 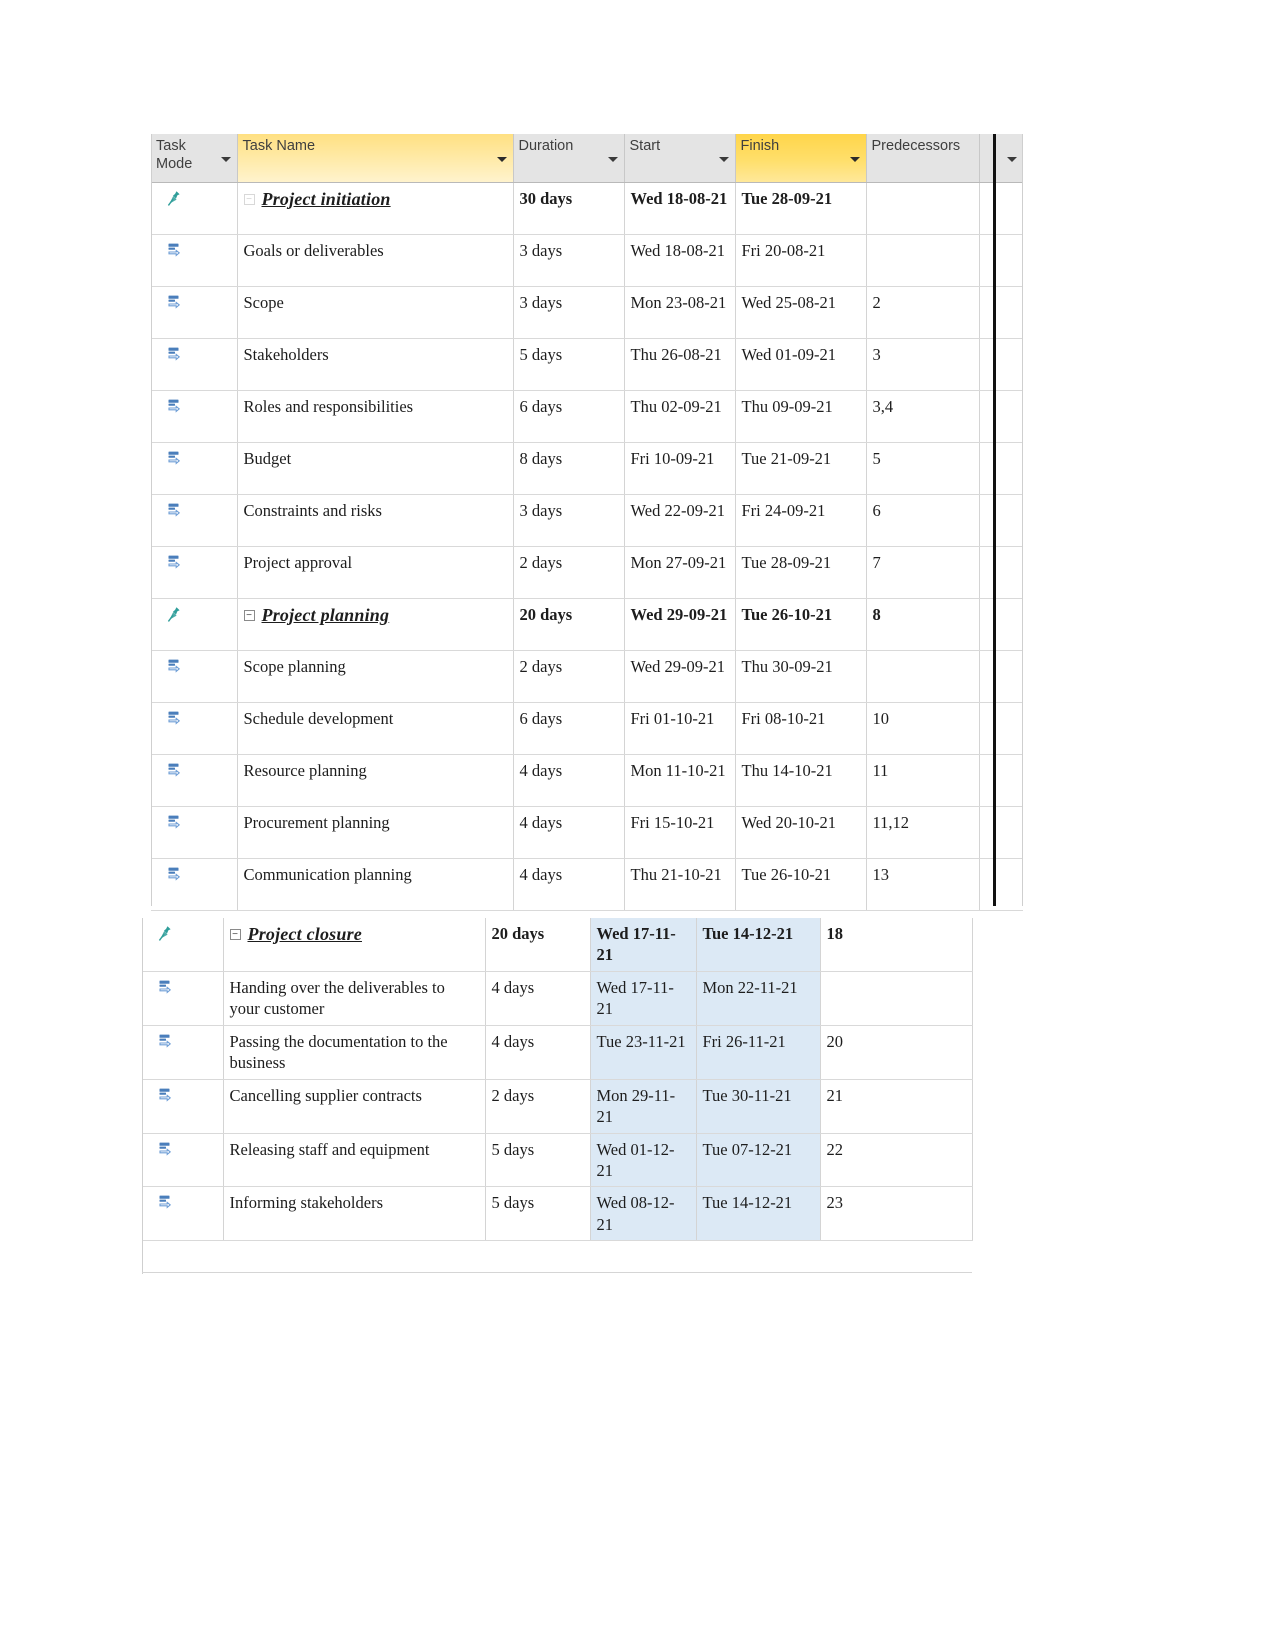 What do you see at coordinates (923, 158) in the screenshot?
I see `column-header-predecessors: Predecessors` at bounding box center [923, 158].